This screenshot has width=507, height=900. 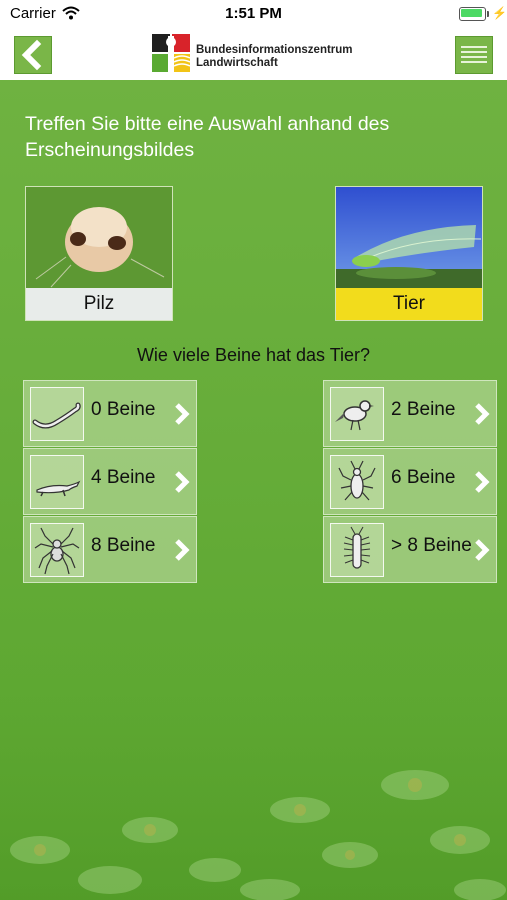 What do you see at coordinates (431, 545) in the screenshot?
I see `option-label: > 8 Beine` at bounding box center [431, 545].